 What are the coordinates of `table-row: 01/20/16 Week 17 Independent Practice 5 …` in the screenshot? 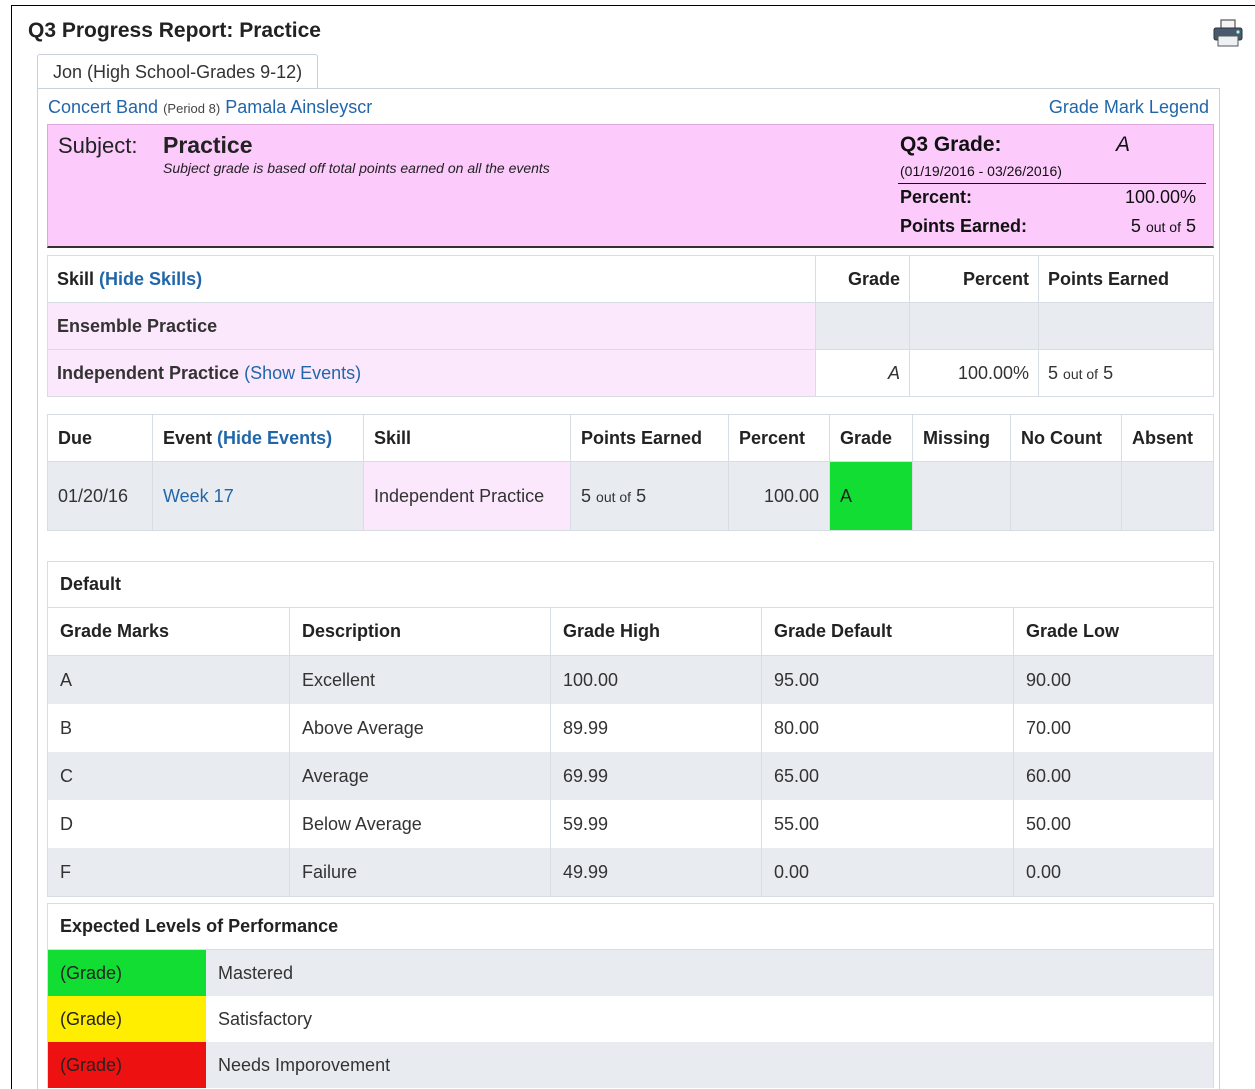 It's located at (630, 496).